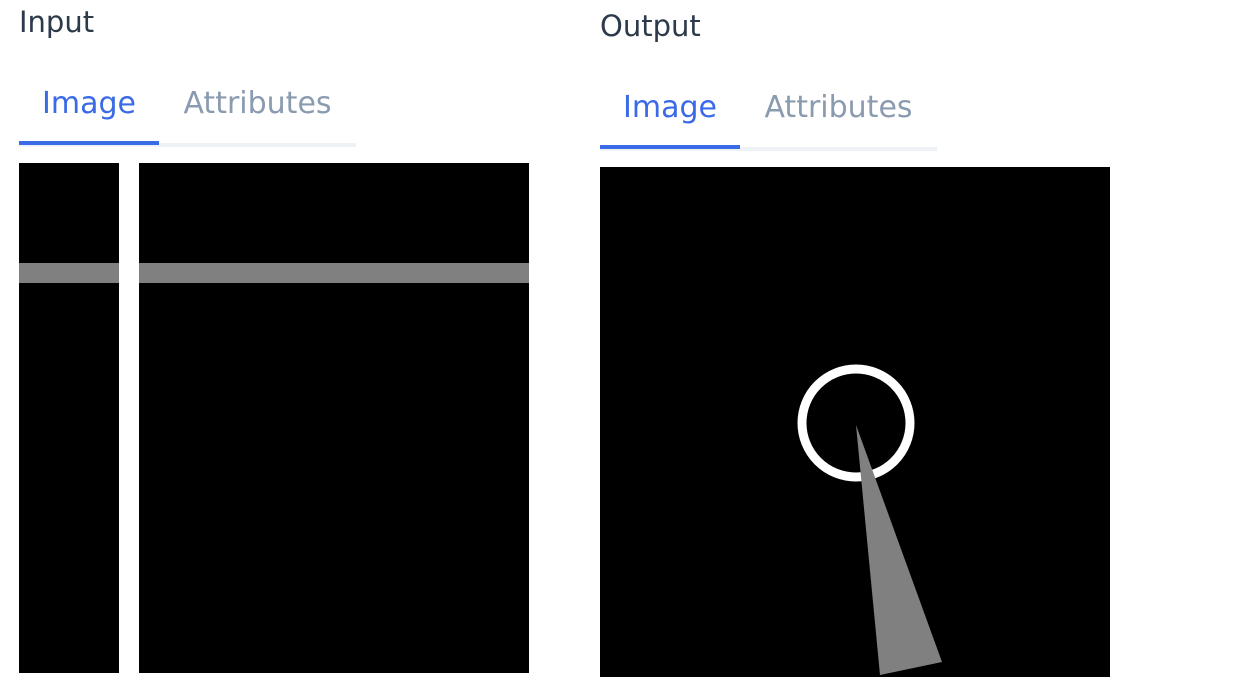 This screenshot has width=1251, height=697. I want to click on input-tab-bar: Image Attributes, so click(187, 113).